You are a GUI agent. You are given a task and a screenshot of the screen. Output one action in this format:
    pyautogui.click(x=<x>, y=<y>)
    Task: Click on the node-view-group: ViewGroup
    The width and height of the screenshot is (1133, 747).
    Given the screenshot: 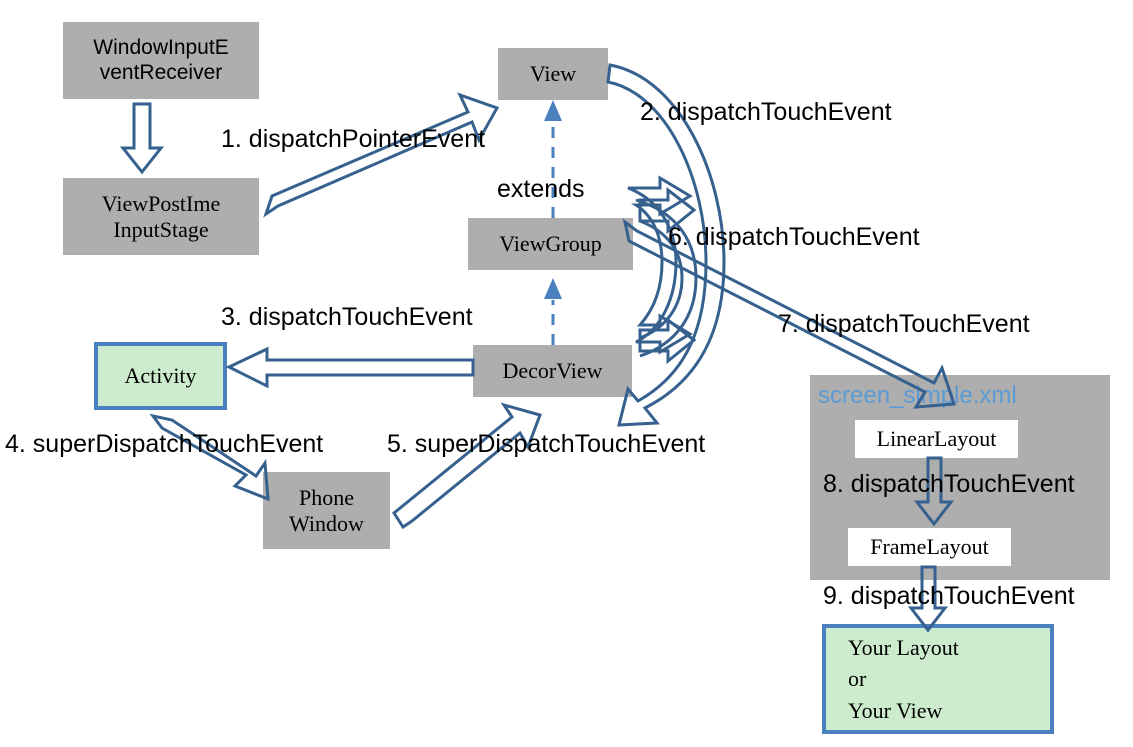 What is the action you would take?
    pyautogui.click(x=550, y=244)
    